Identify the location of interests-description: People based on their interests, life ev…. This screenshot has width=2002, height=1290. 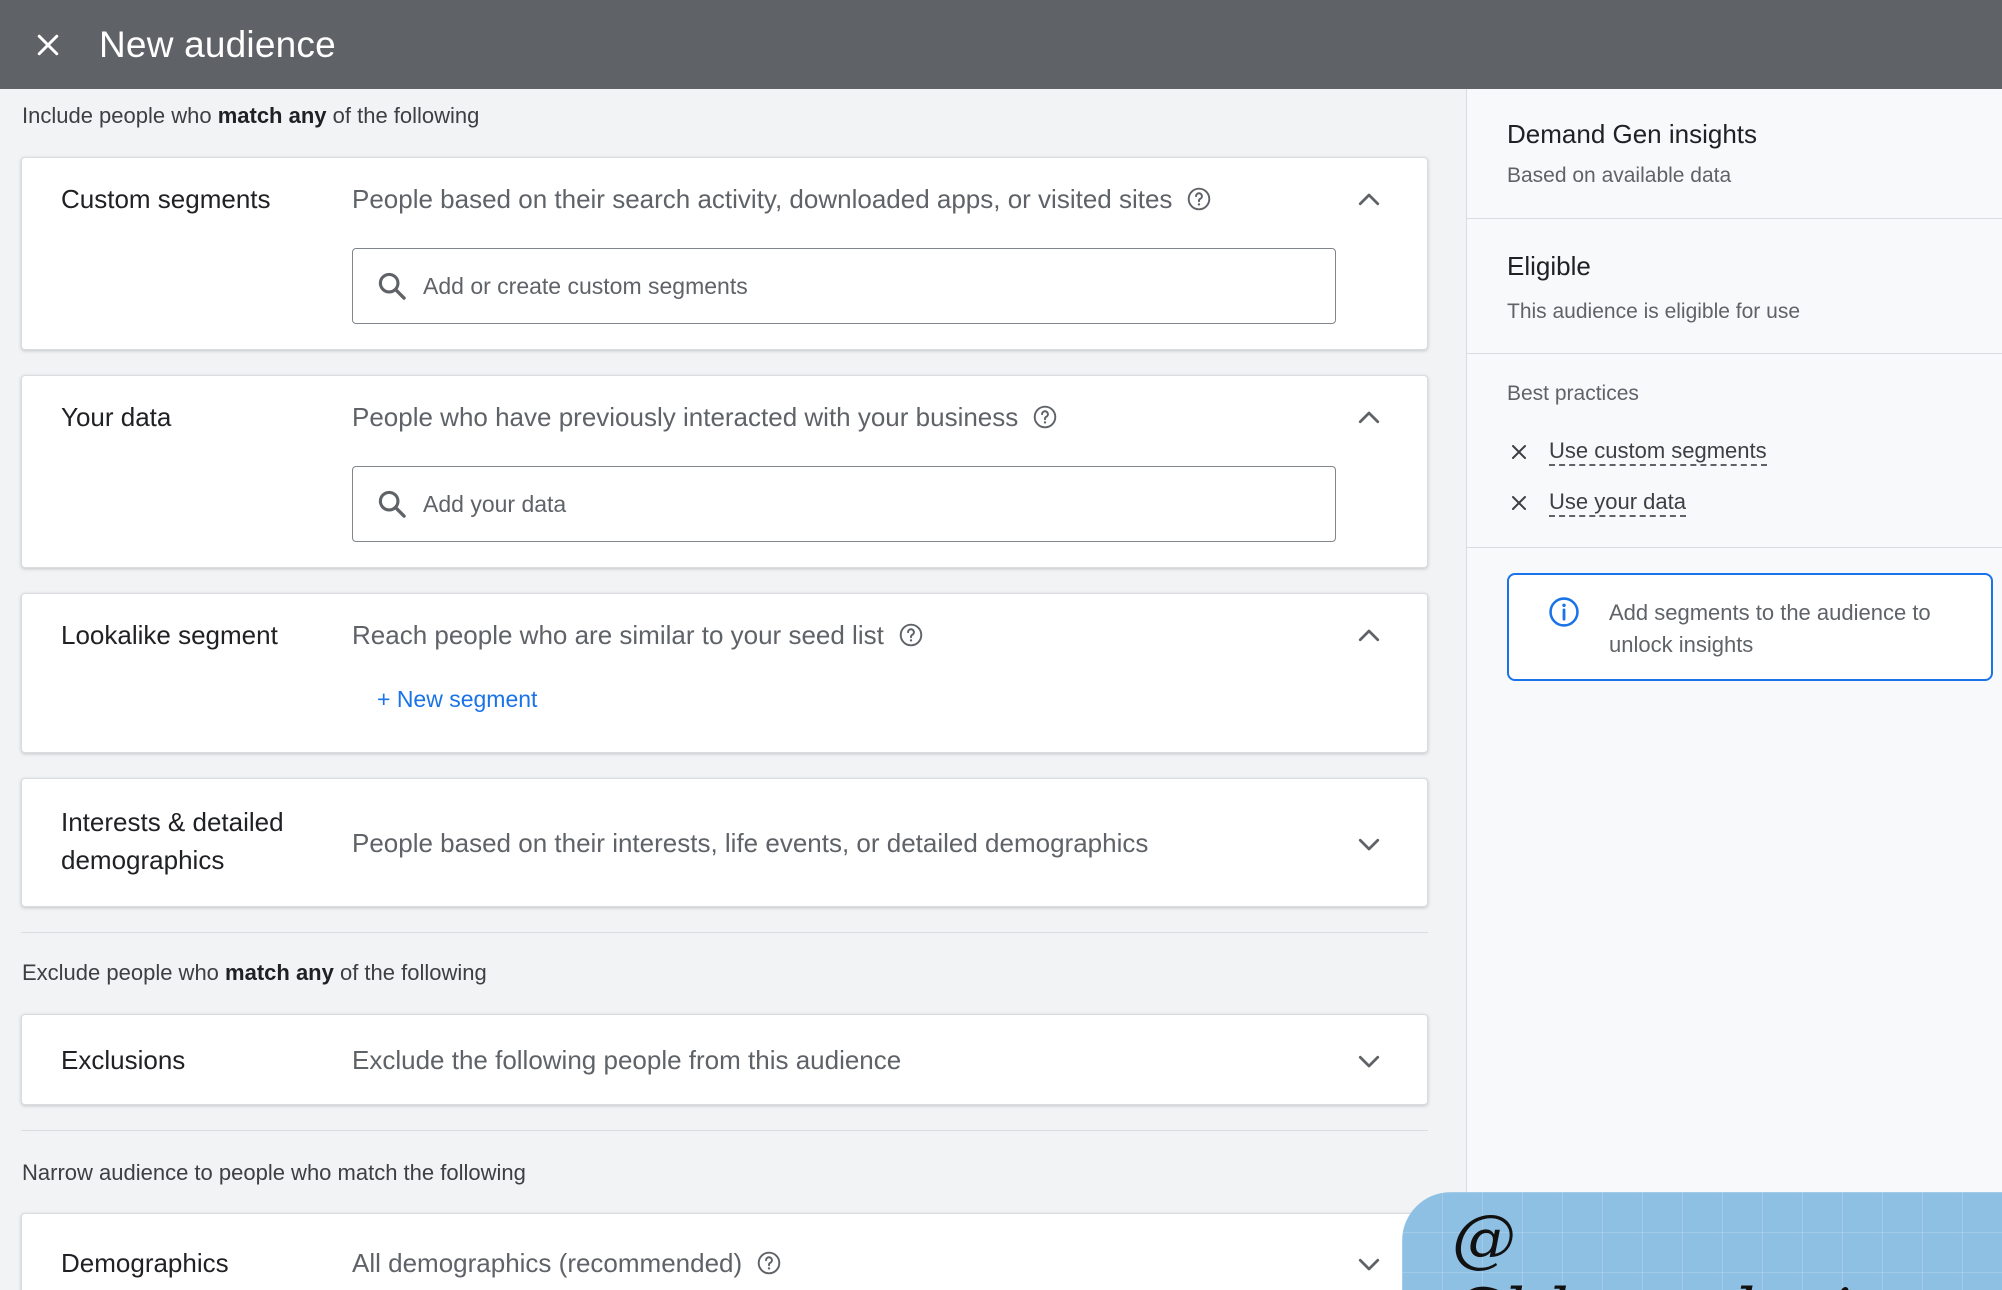
(750, 843).